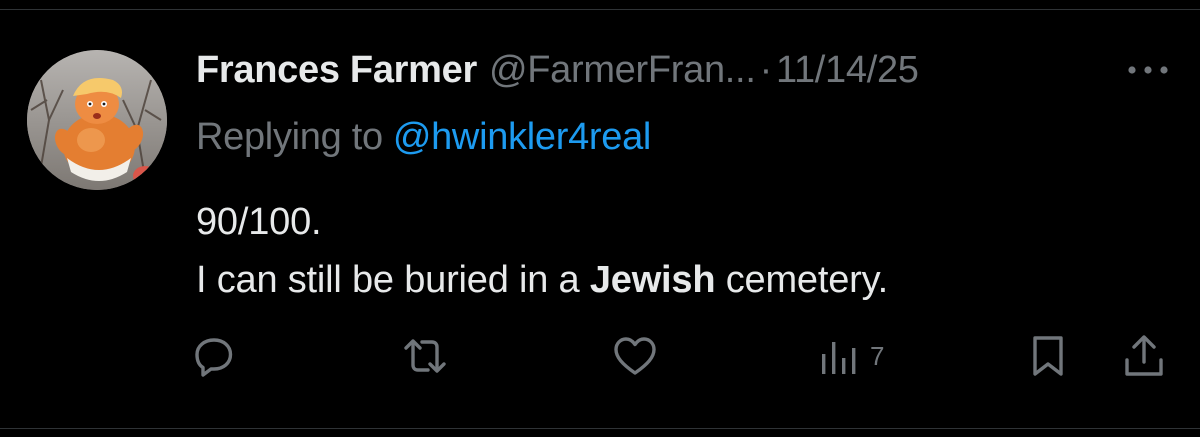 The height and width of the screenshot is (437, 1200). I want to click on share-button, so click(1144, 356).